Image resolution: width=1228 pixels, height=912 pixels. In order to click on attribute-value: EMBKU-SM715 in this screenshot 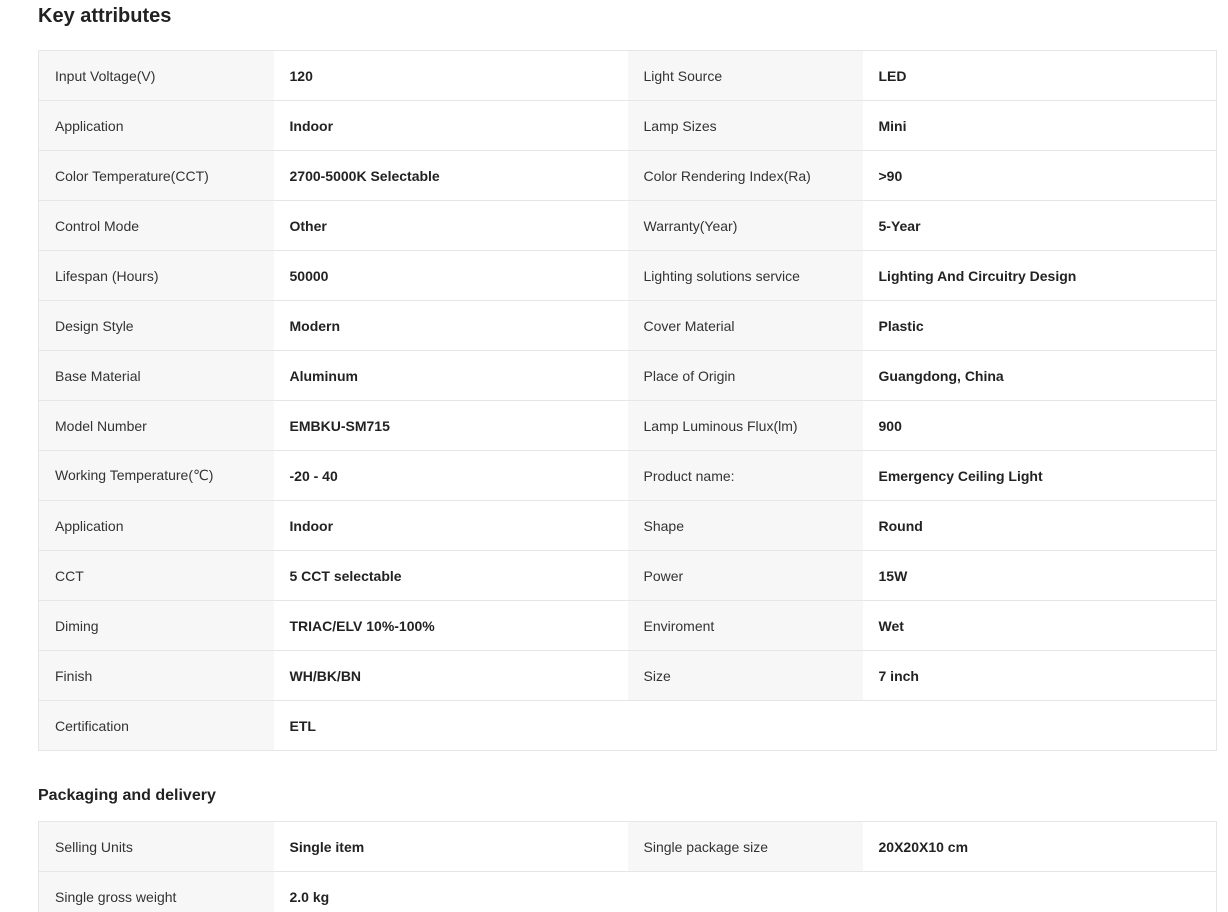, I will do `click(450, 425)`.